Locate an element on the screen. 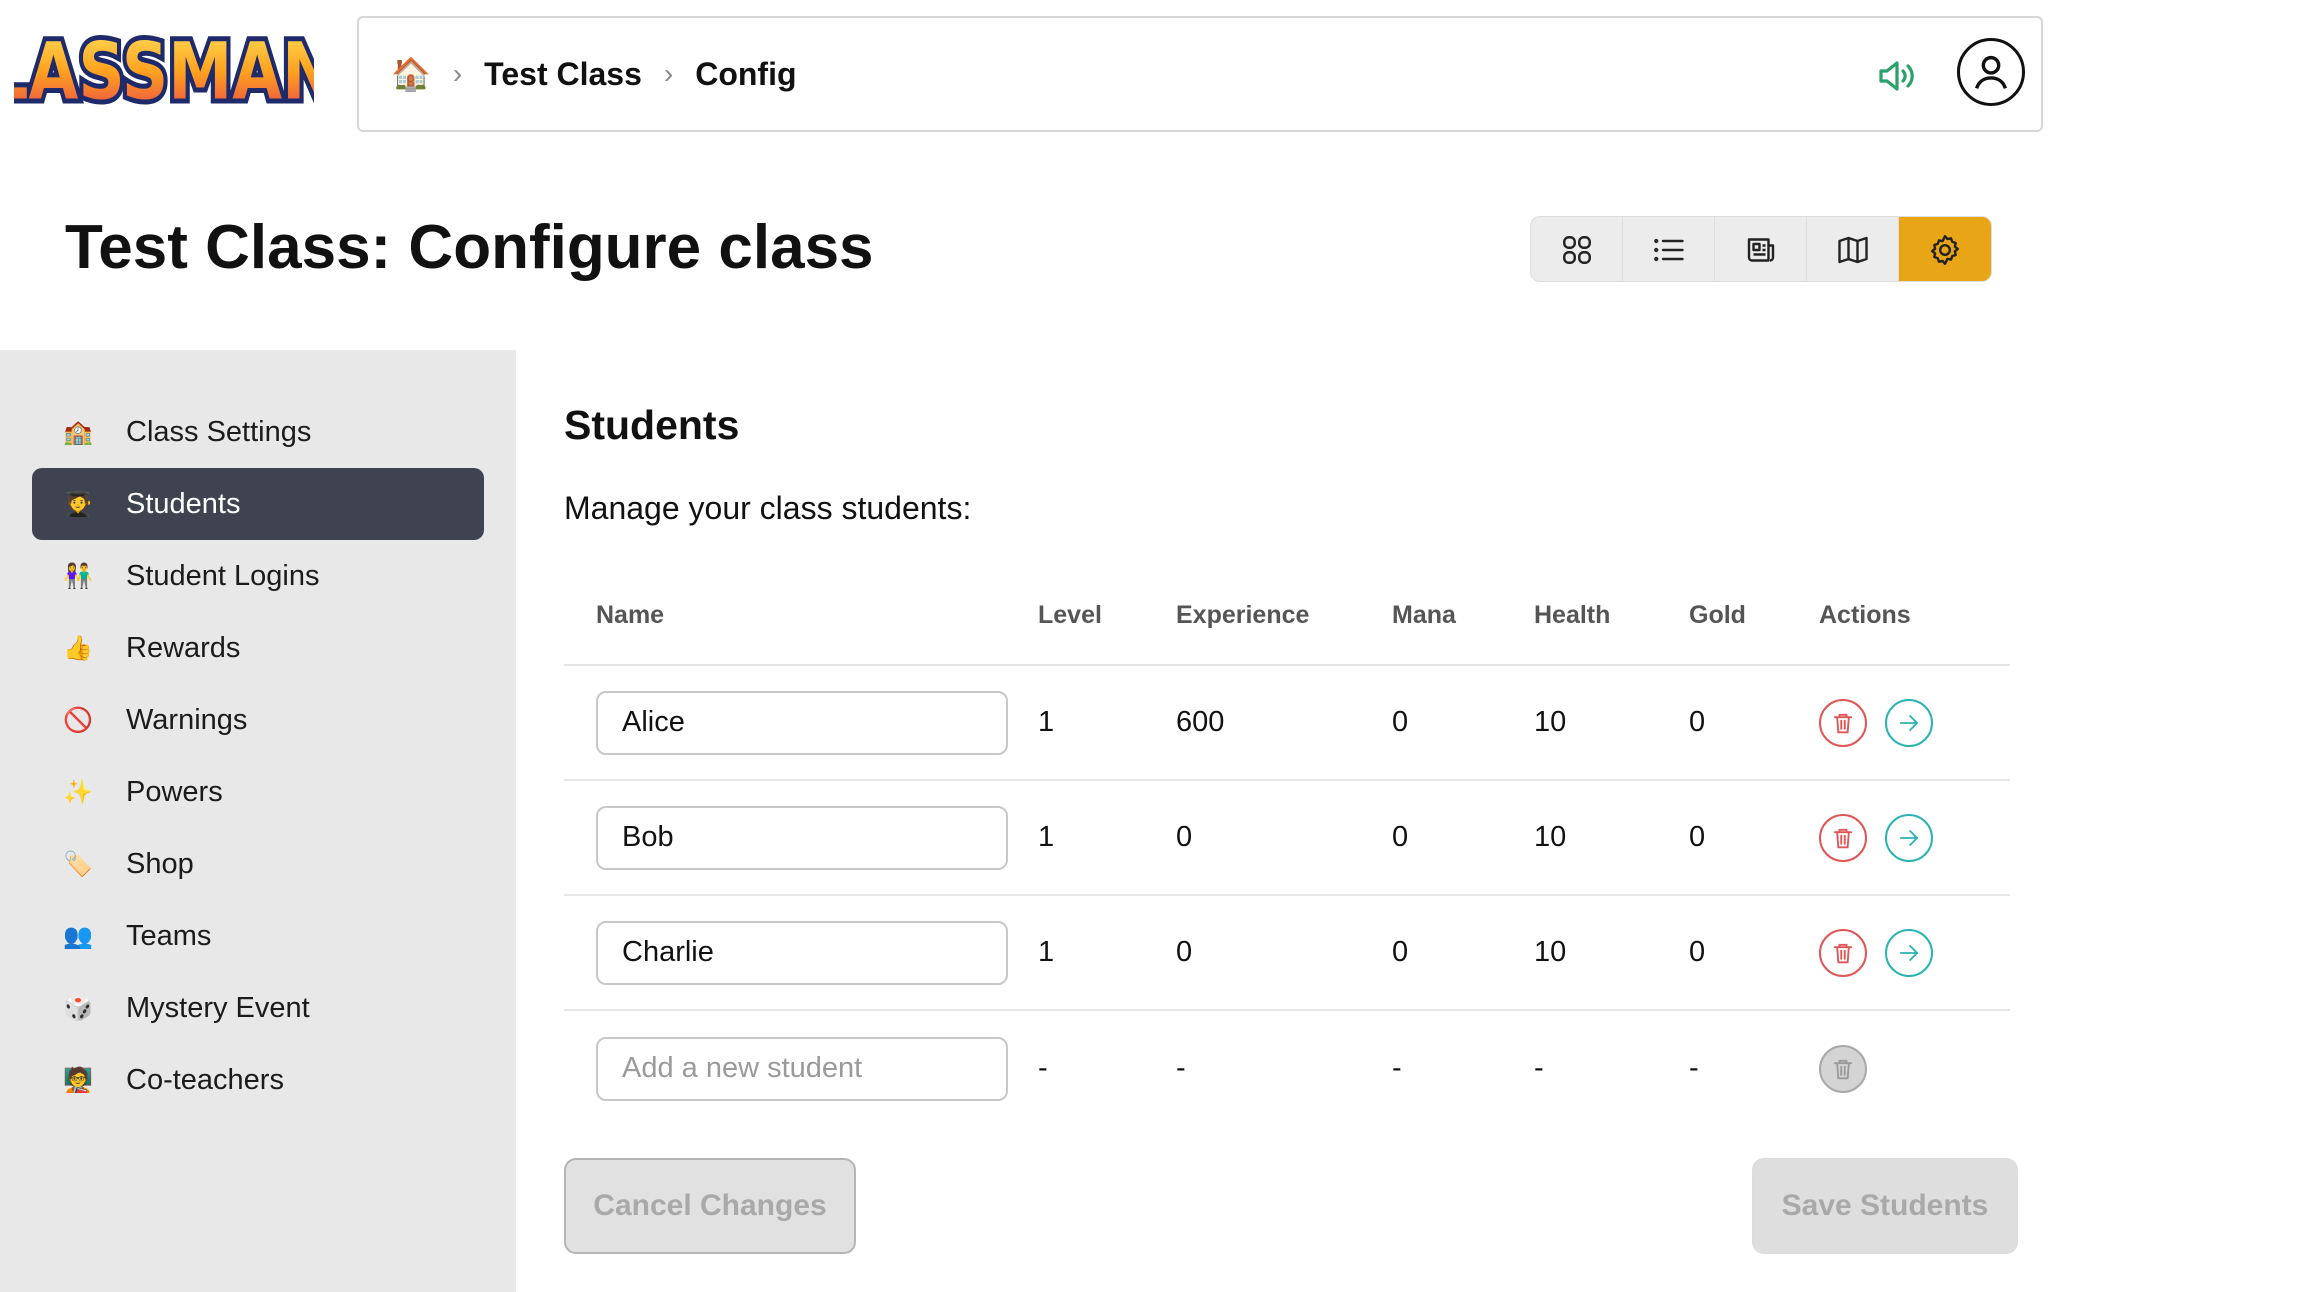  arrow-right-icon is located at coordinates (1909, 722).